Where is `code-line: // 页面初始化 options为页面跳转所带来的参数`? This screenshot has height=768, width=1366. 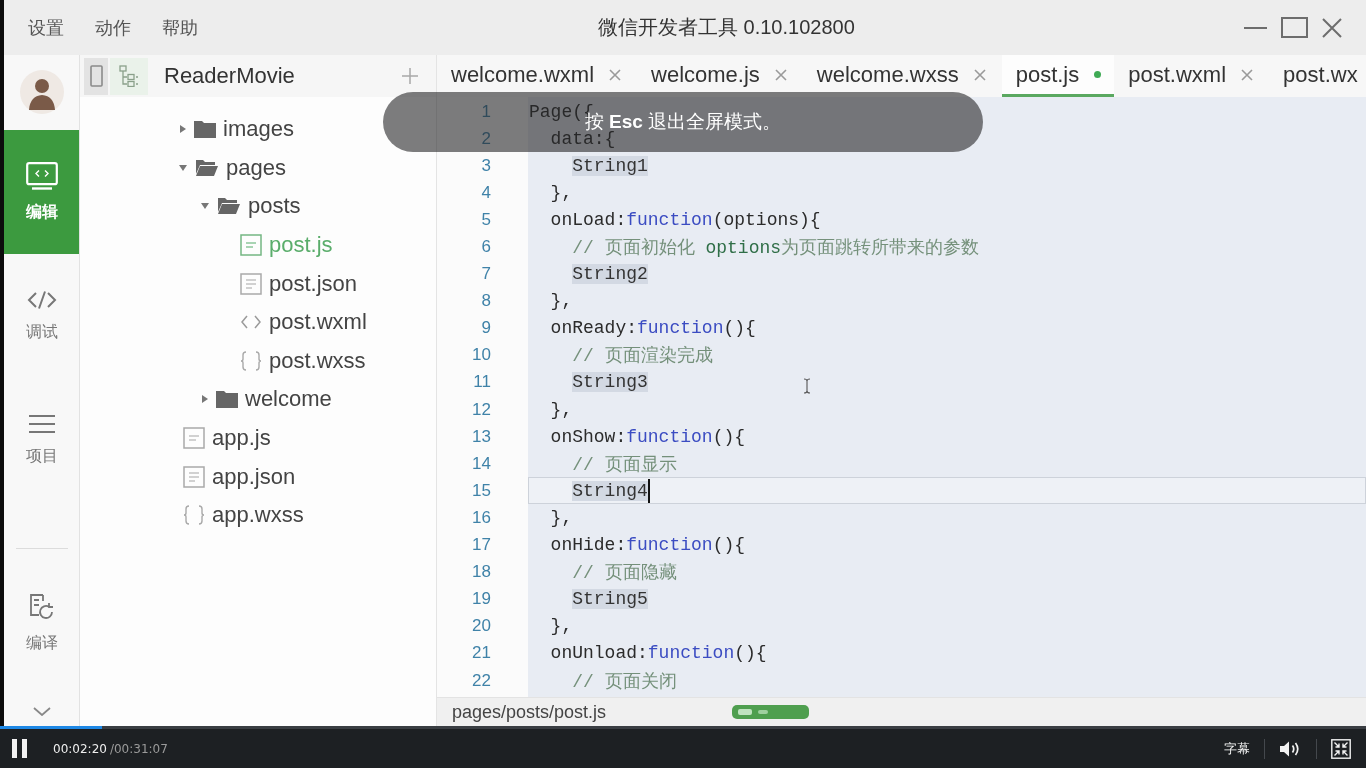
code-line: // 页面初始化 options为页面跳转所带来的参数 is located at coordinates (776, 248).